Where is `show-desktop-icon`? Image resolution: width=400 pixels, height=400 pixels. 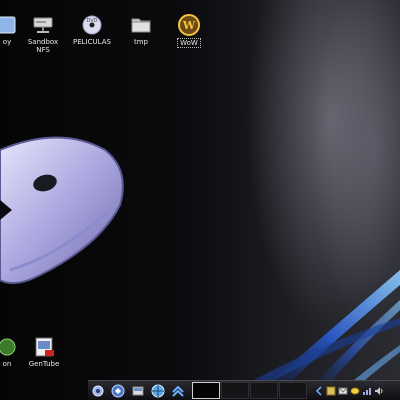
show-desktop-icon is located at coordinates (178, 391).